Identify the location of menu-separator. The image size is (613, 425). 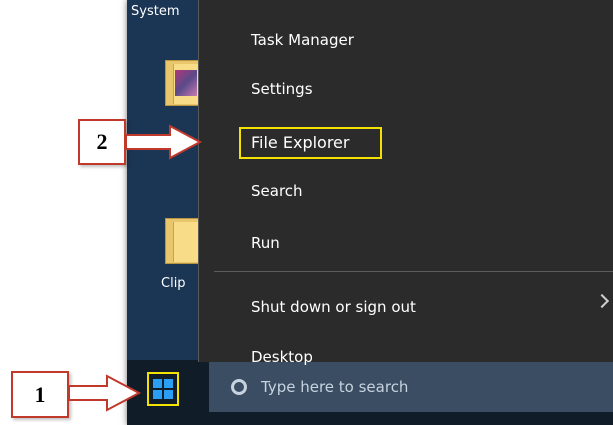
(413, 271).